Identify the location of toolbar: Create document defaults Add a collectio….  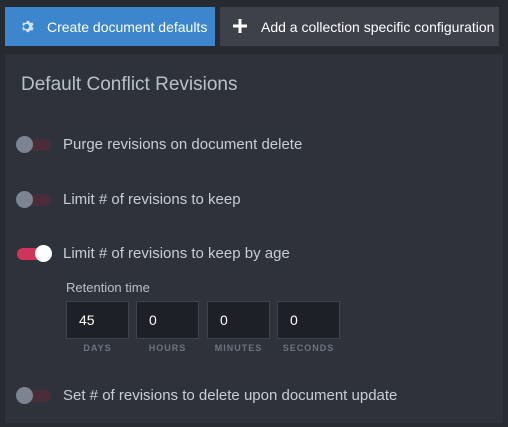
(254, 26).